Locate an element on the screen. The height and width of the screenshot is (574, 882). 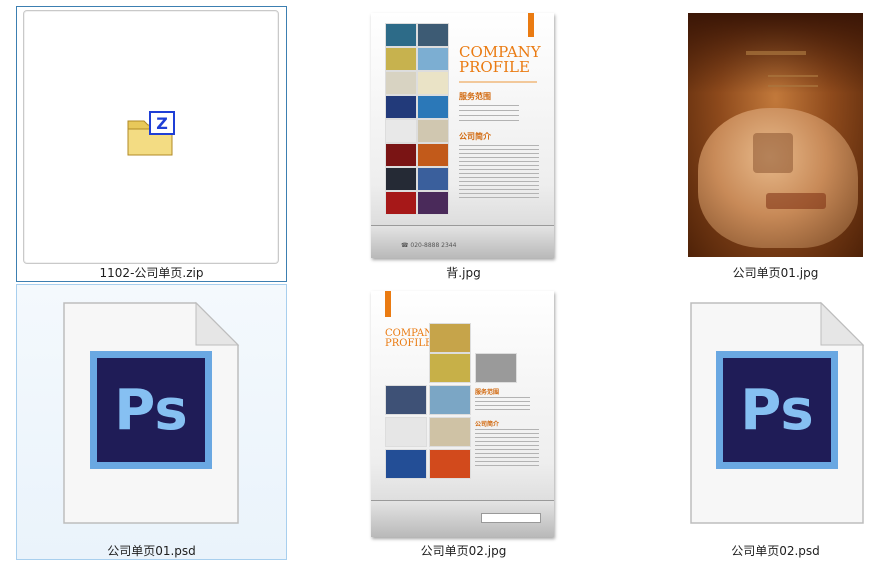
file-name-label: 公司单页02.psd is located at coordinates (775, 551).